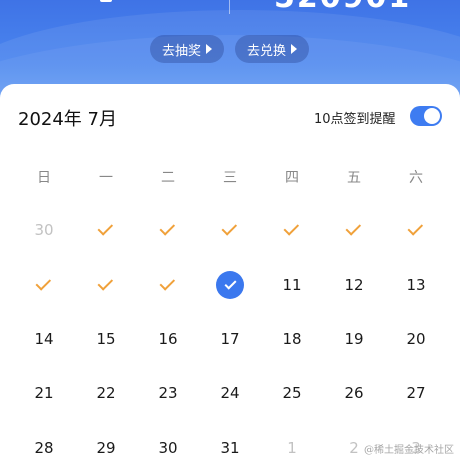 The width and height of the screenshot is (460, 460). Describe the element at coordinates (229, 7) in the screenshot. I see `banner-divider` at that location.